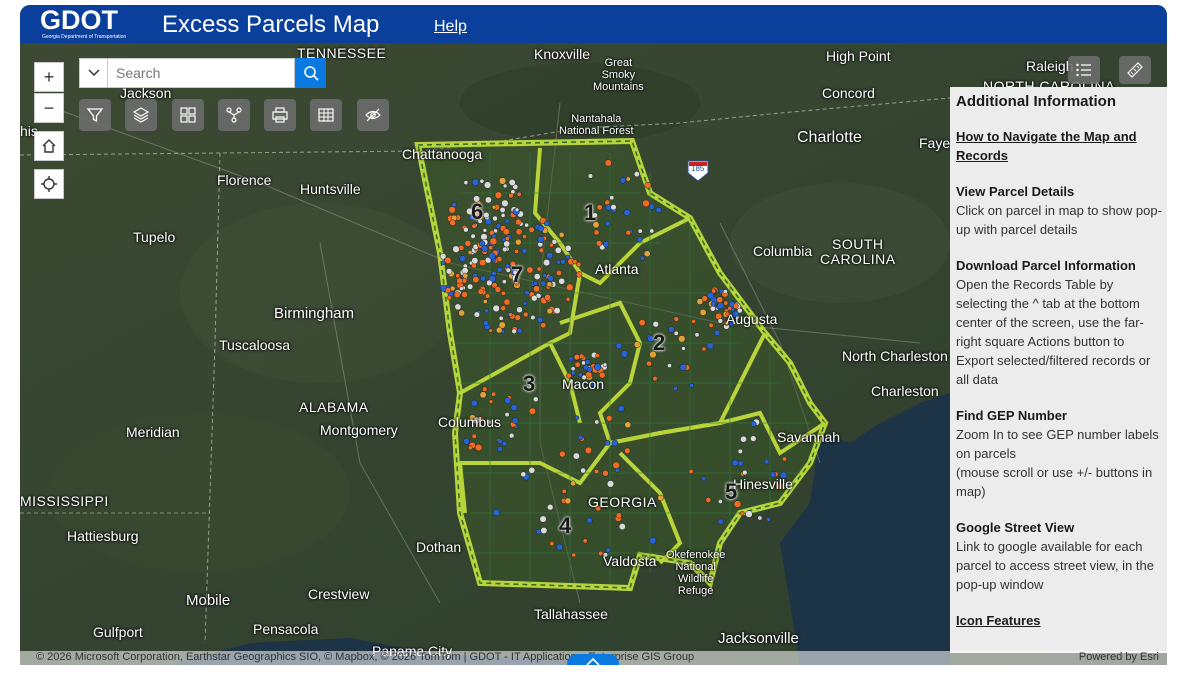  I want to click on search-source-dropdown, so click(93, 73).